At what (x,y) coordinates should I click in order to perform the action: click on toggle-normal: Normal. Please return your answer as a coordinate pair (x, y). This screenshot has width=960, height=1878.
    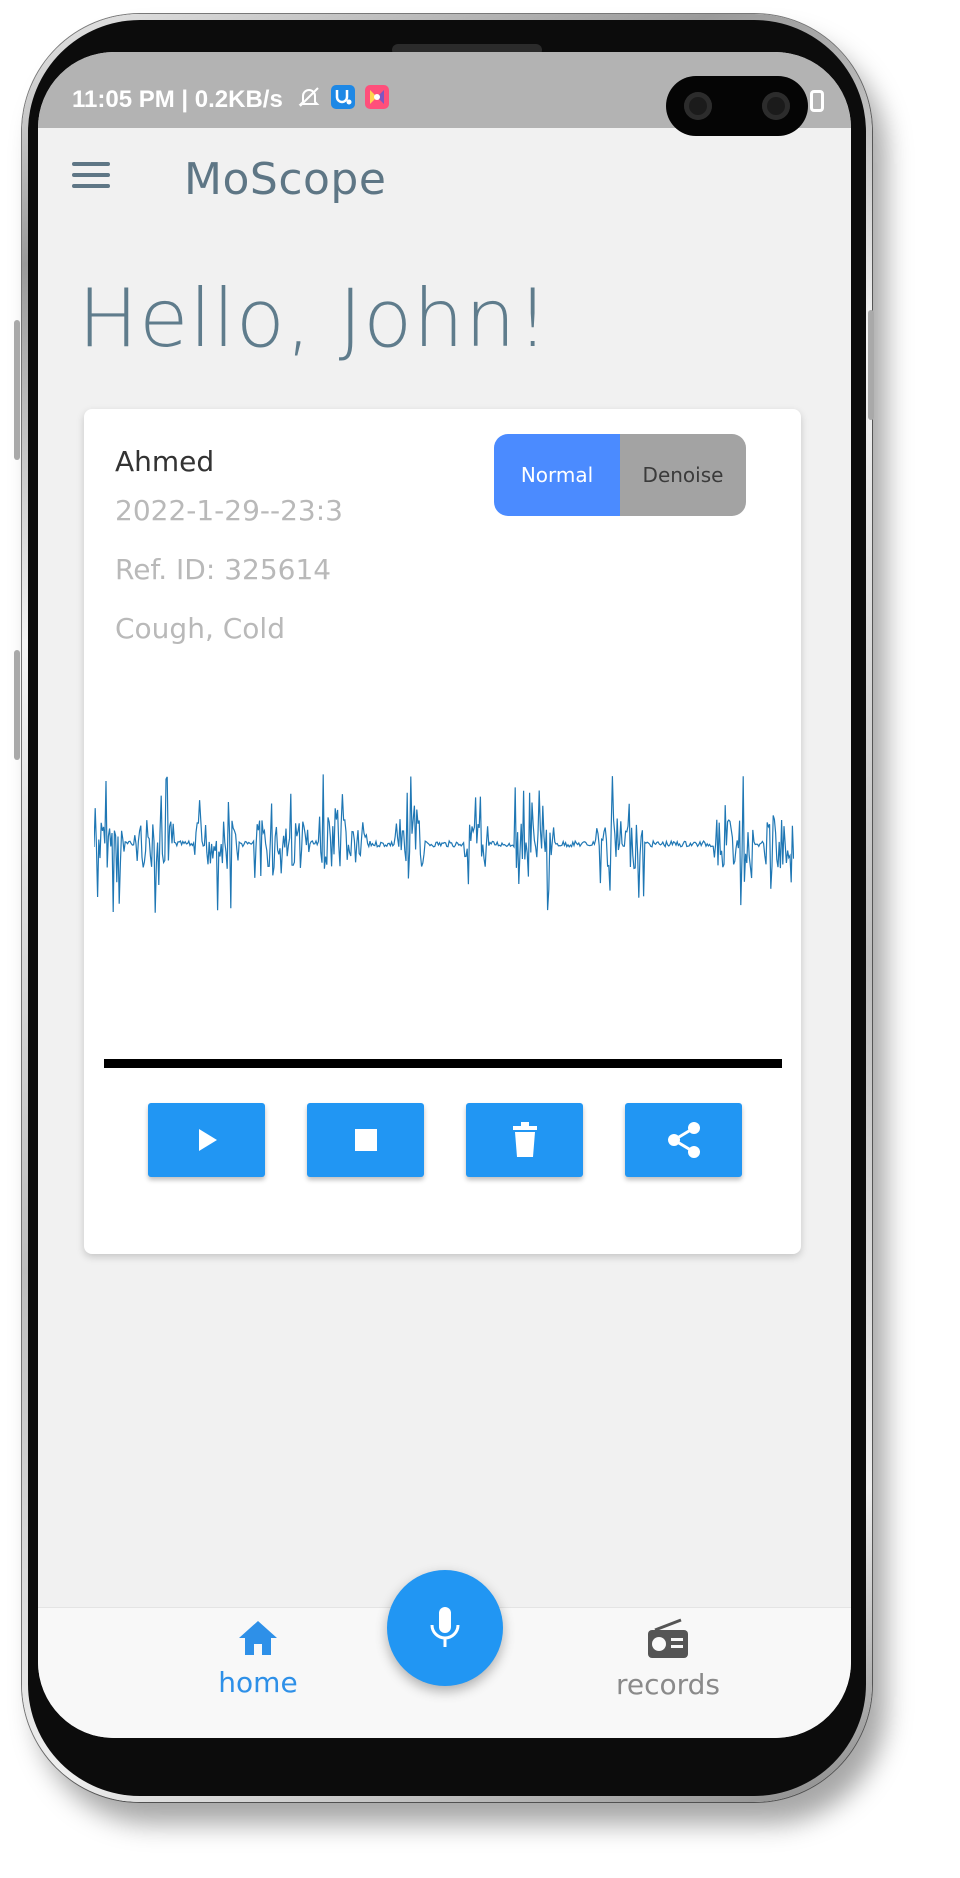
    Looking at the image, I should click on (557, 475).